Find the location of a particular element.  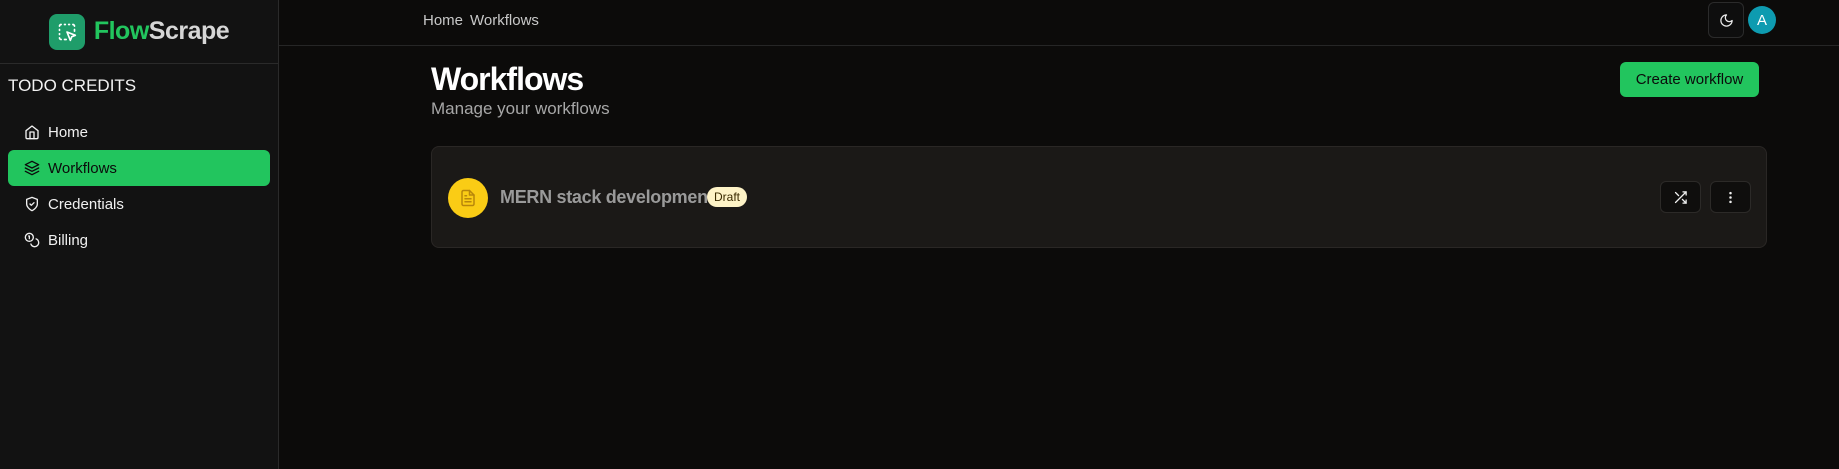

mouse-pointer-square-dashed-icon is located at coordinates (66, 31).